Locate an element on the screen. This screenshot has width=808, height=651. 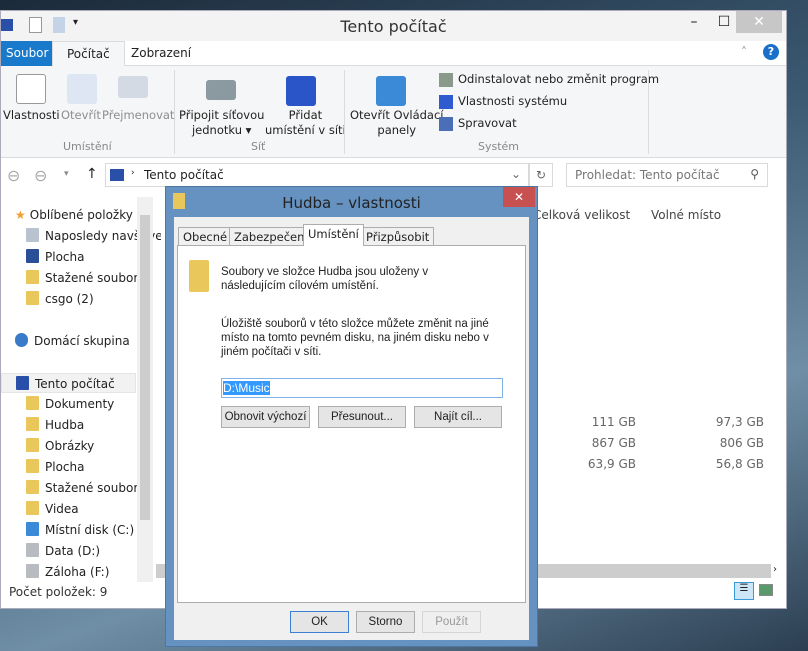
tab-zabezpeceni: Zabezpečení is located at coordinates (271, 236).